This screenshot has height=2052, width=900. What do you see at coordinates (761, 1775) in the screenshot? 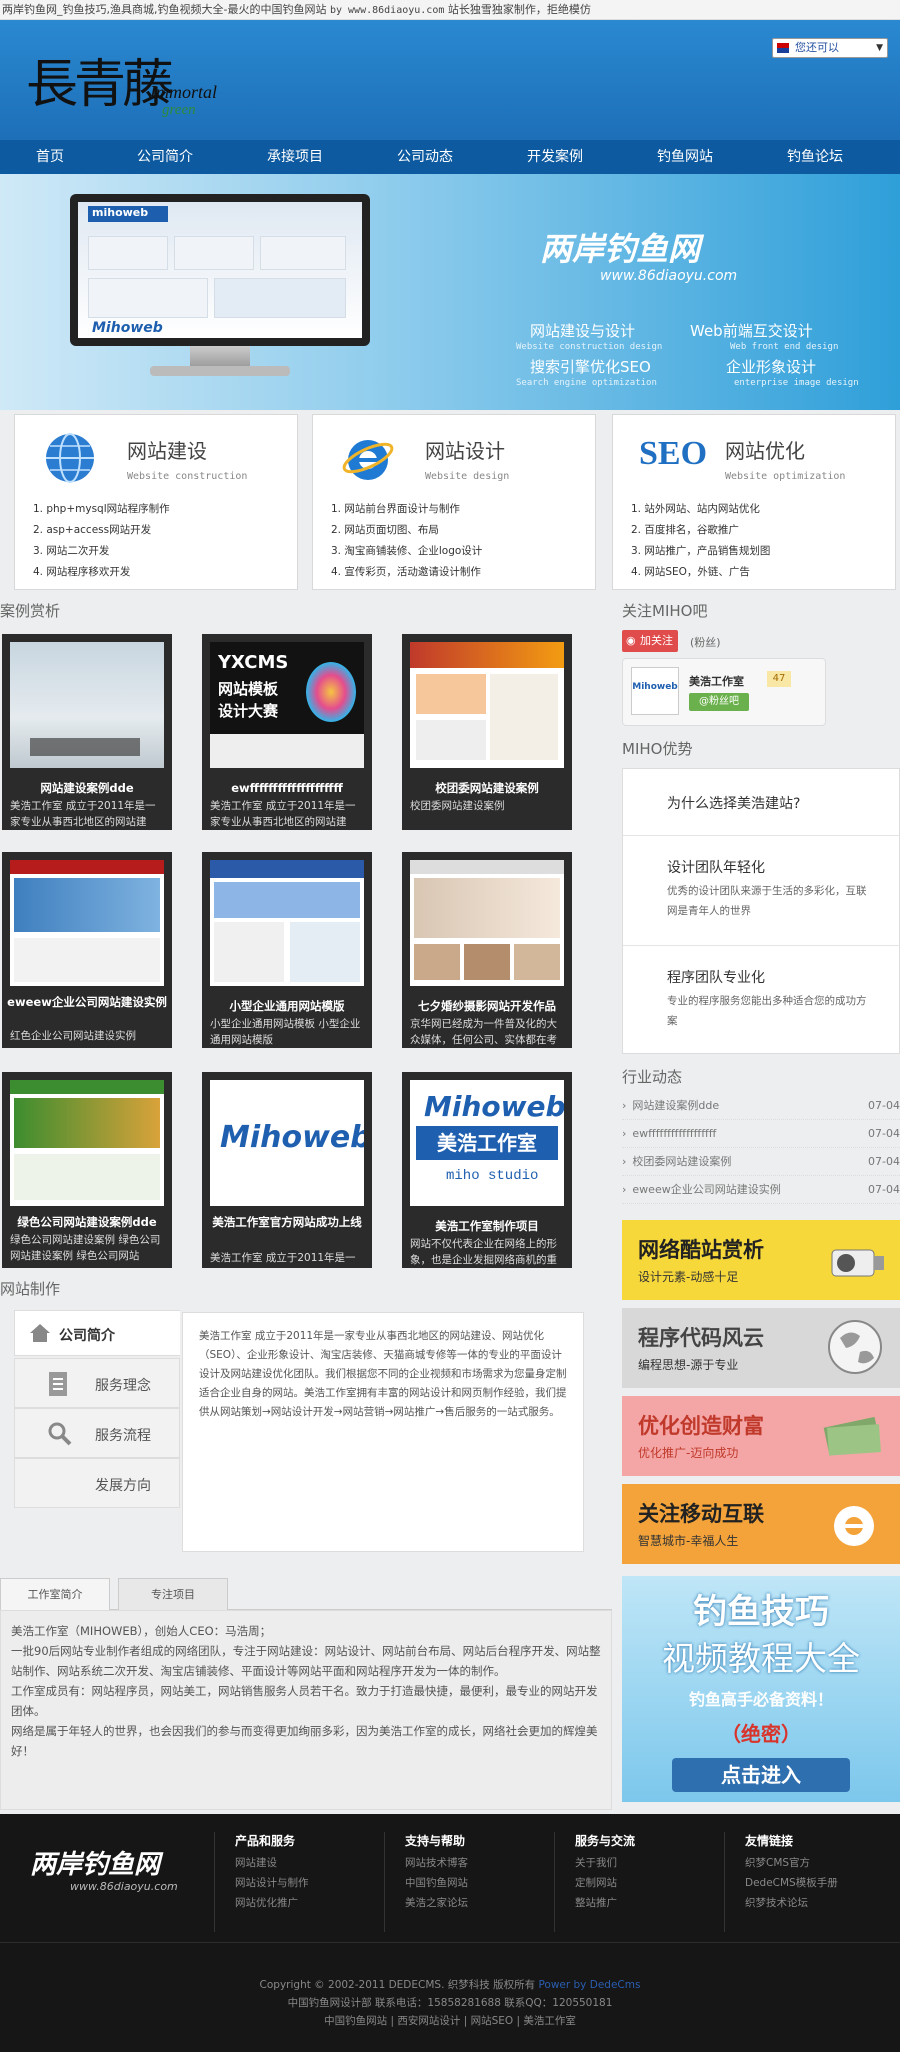
I see `enter-button: 点击进入` at bounding box center [761, 1775].